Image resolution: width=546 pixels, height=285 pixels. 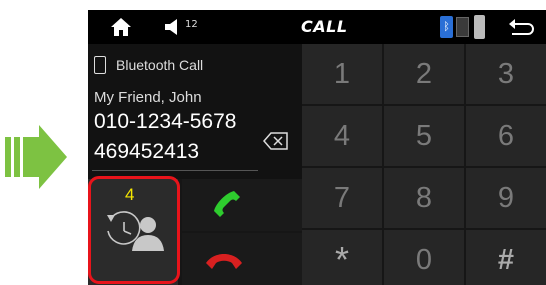 I want to click on contact-name: My Friend, John, so click(x=148, y=97).